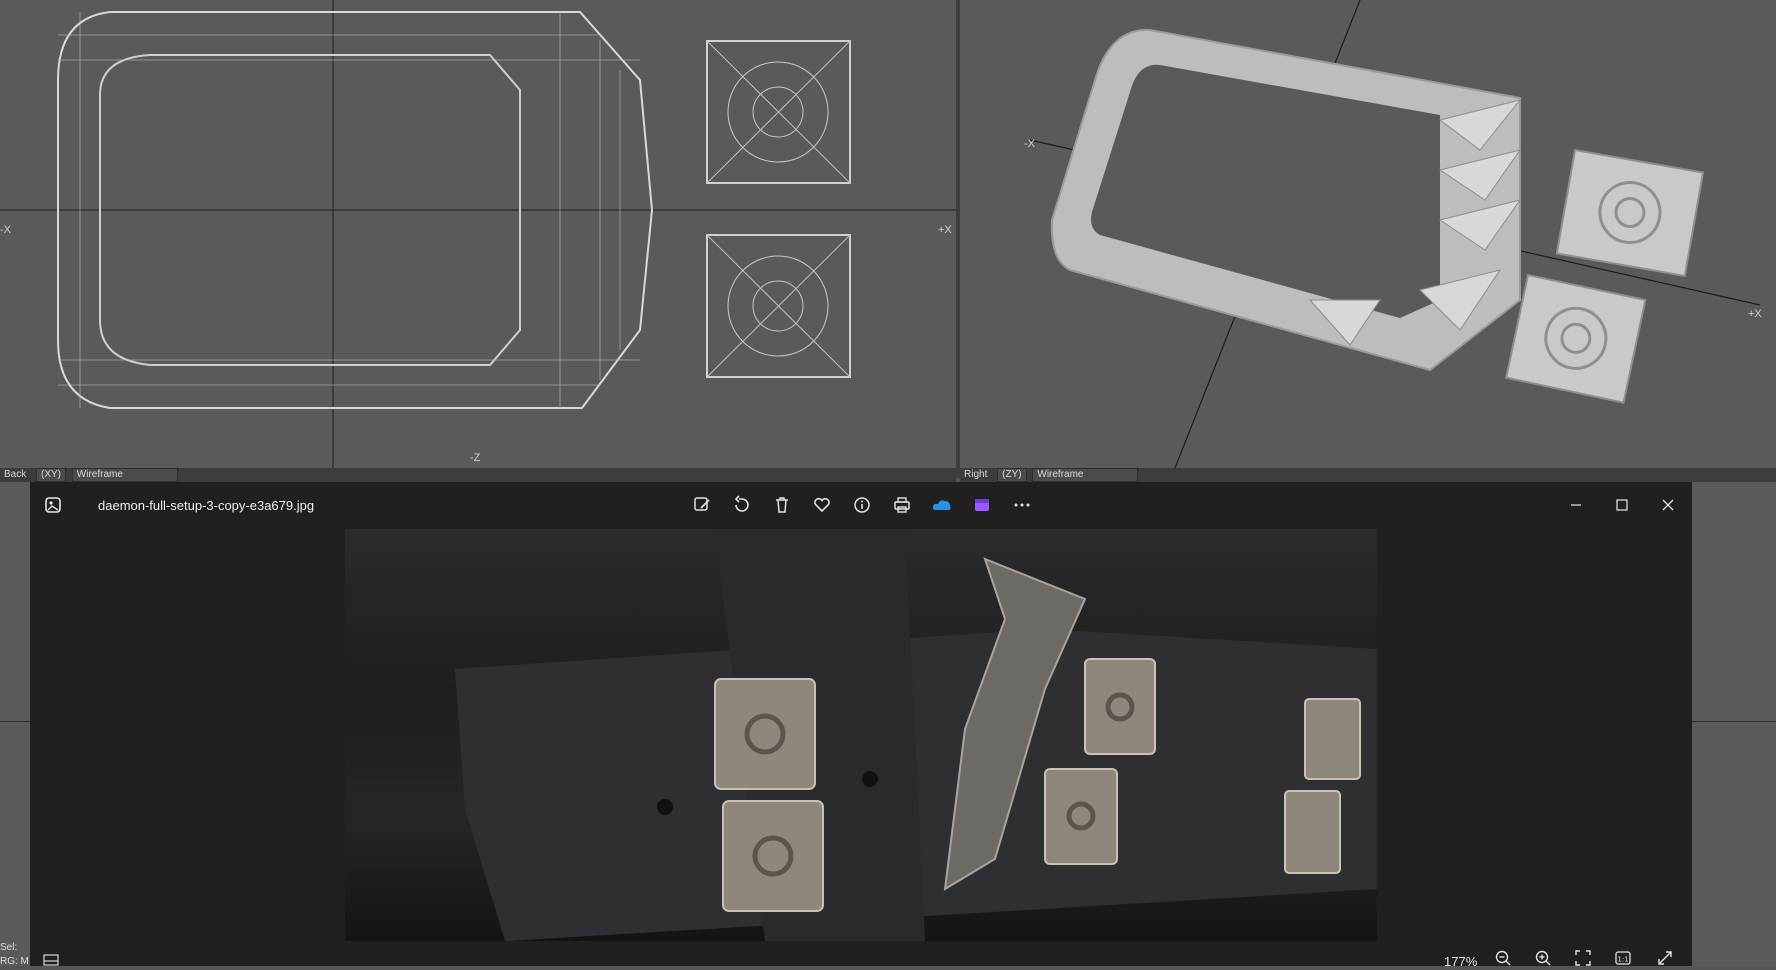  Describe the element at coordinates (1576, 505) in the screenshot. I see `minimize-button` at that location.